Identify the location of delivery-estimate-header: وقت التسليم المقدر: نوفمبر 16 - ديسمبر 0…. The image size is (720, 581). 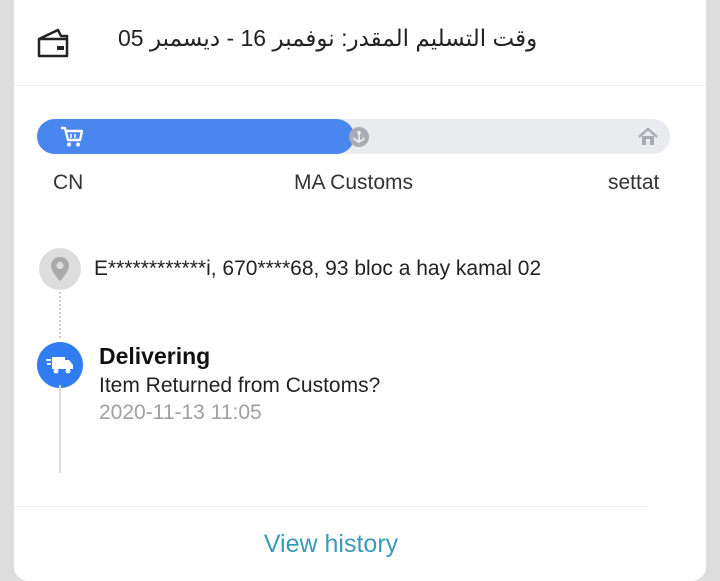
(360, 43).